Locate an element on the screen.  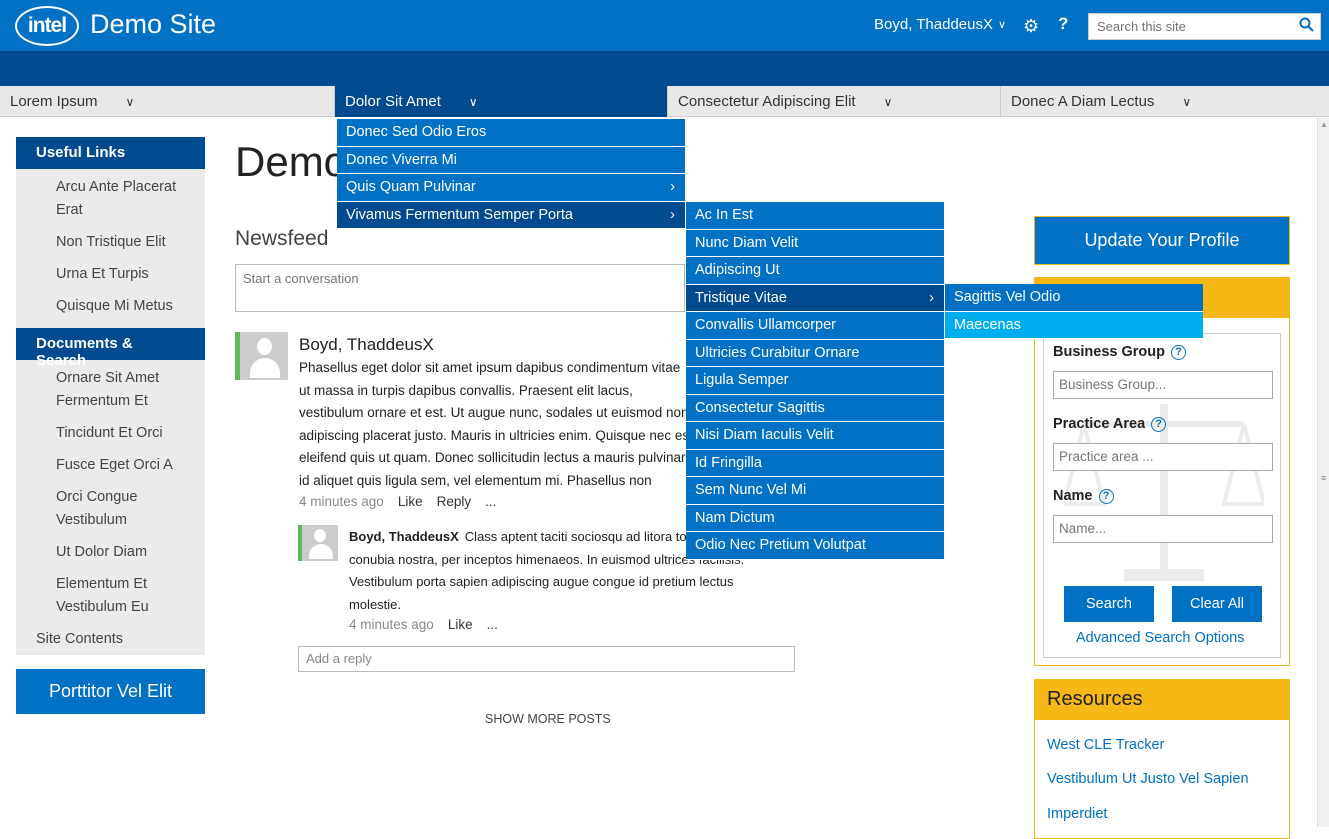
person-icon is located at coordinates (321, 544).